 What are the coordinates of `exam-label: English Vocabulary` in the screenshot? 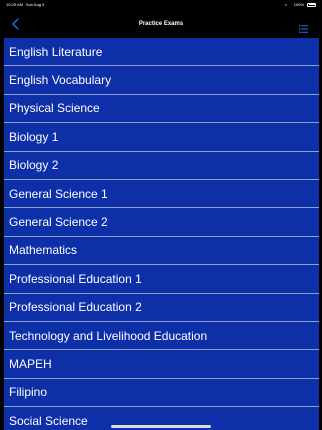 It's located at (60, 80).